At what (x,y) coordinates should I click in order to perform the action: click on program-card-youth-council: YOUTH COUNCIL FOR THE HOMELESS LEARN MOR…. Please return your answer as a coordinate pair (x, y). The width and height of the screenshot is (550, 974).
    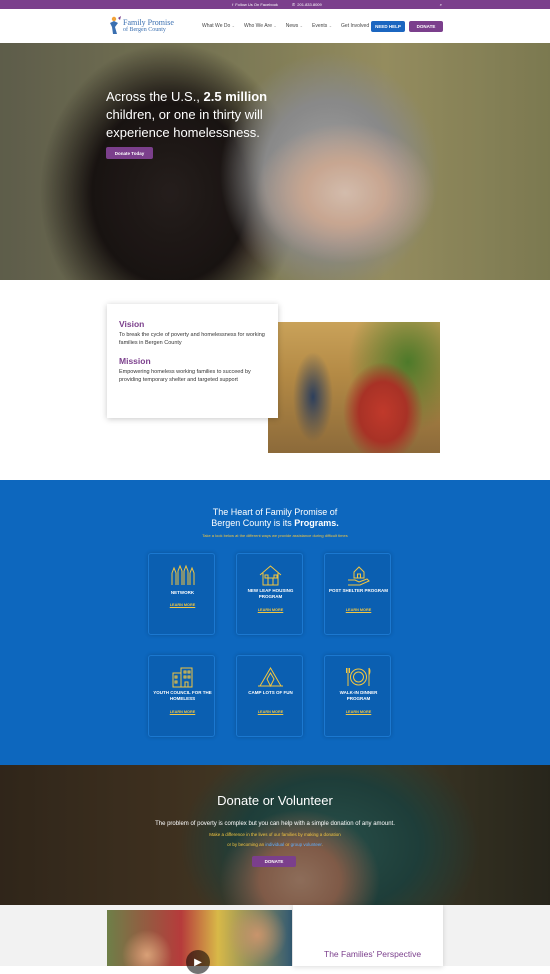
    Looking at the image, I should click on (181, 696).